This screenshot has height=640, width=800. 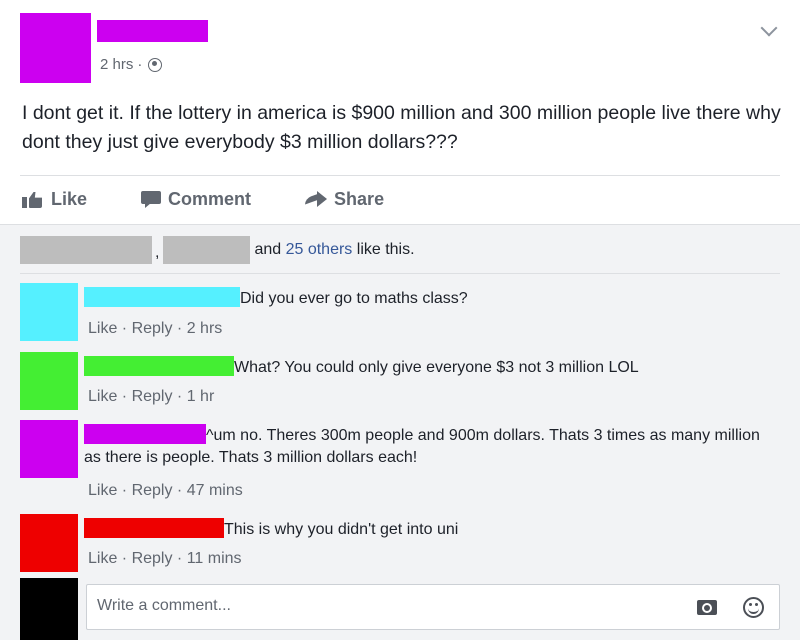 I want to click on comment-actions: Like · Reply · 1 hr, so click(x=151, y=397).